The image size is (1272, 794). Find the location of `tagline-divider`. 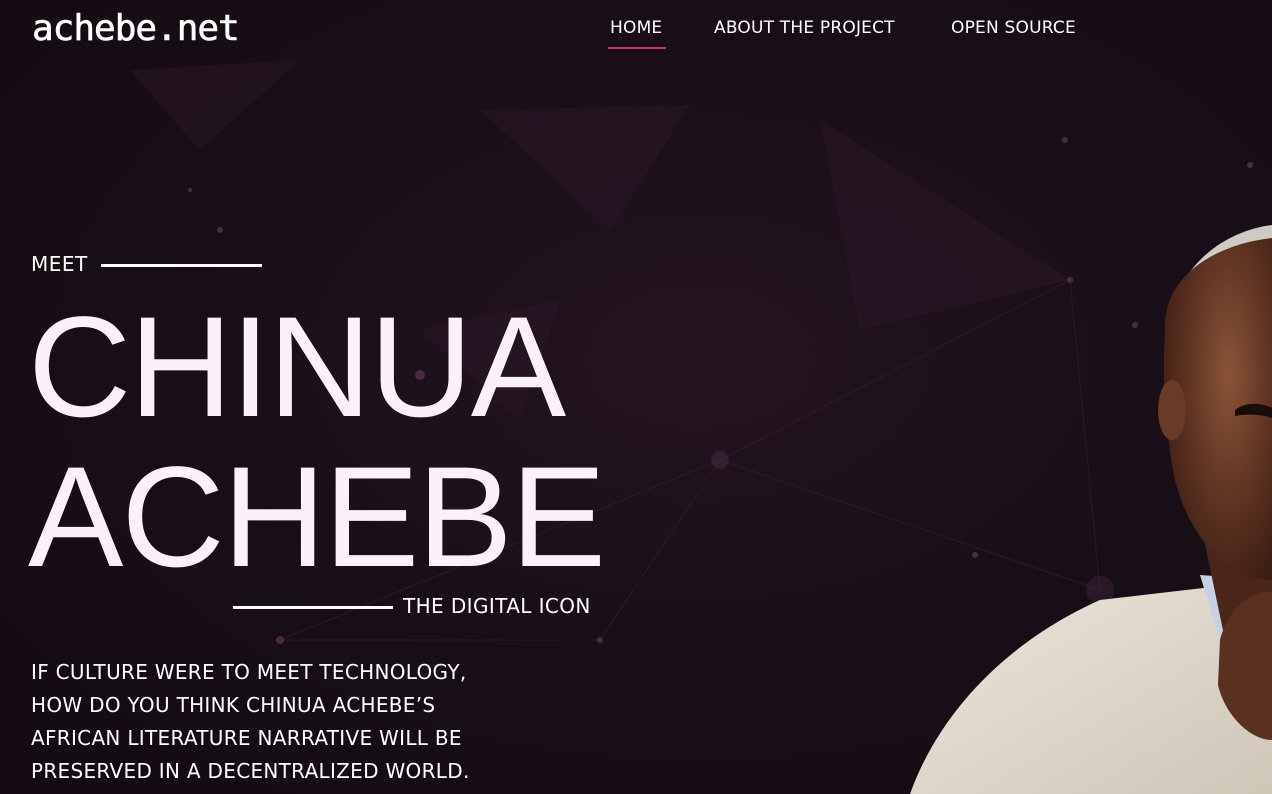

tagline-divider is located at coordinates (313, 607).